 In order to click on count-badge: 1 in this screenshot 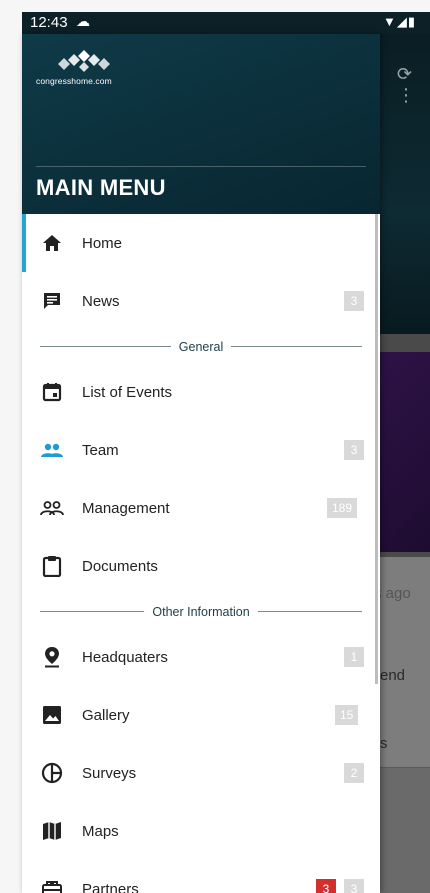, I will do `click(354, 657)`.